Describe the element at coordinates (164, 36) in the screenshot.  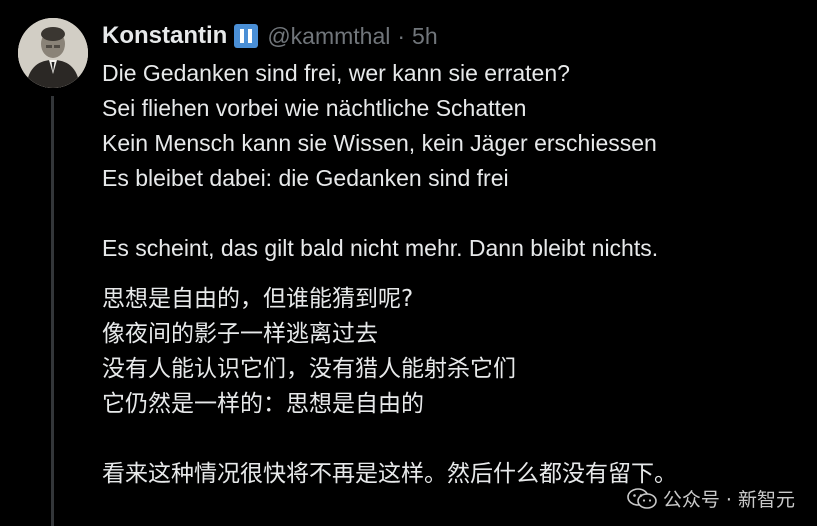
I see `author-name: Konstantin` at that location.